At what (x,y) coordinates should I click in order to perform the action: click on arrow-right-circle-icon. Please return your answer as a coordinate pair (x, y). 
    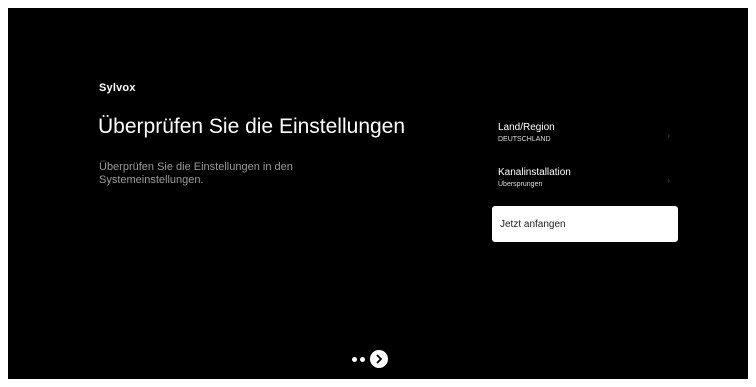
    Looking at the image, I should click on (379, 359).